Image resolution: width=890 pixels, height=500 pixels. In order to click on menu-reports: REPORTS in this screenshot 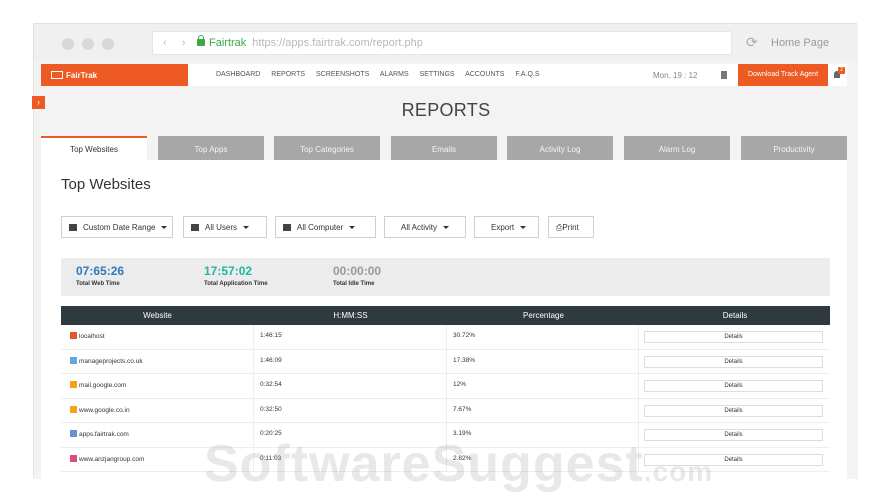, I will do `click(288, 74)`.